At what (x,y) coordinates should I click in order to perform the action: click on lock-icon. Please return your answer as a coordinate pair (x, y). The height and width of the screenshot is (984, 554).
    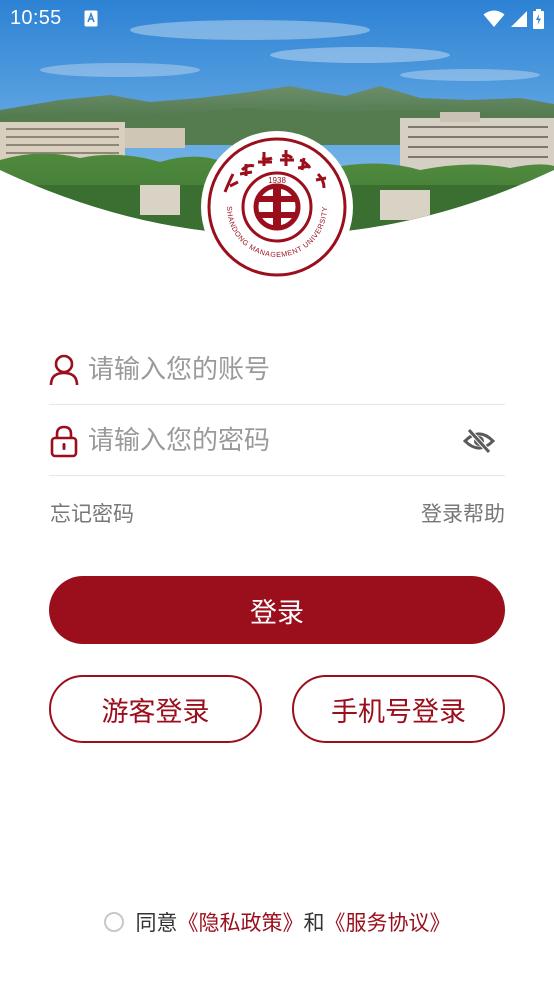
    Looking at the image, I should click on (64, 441).